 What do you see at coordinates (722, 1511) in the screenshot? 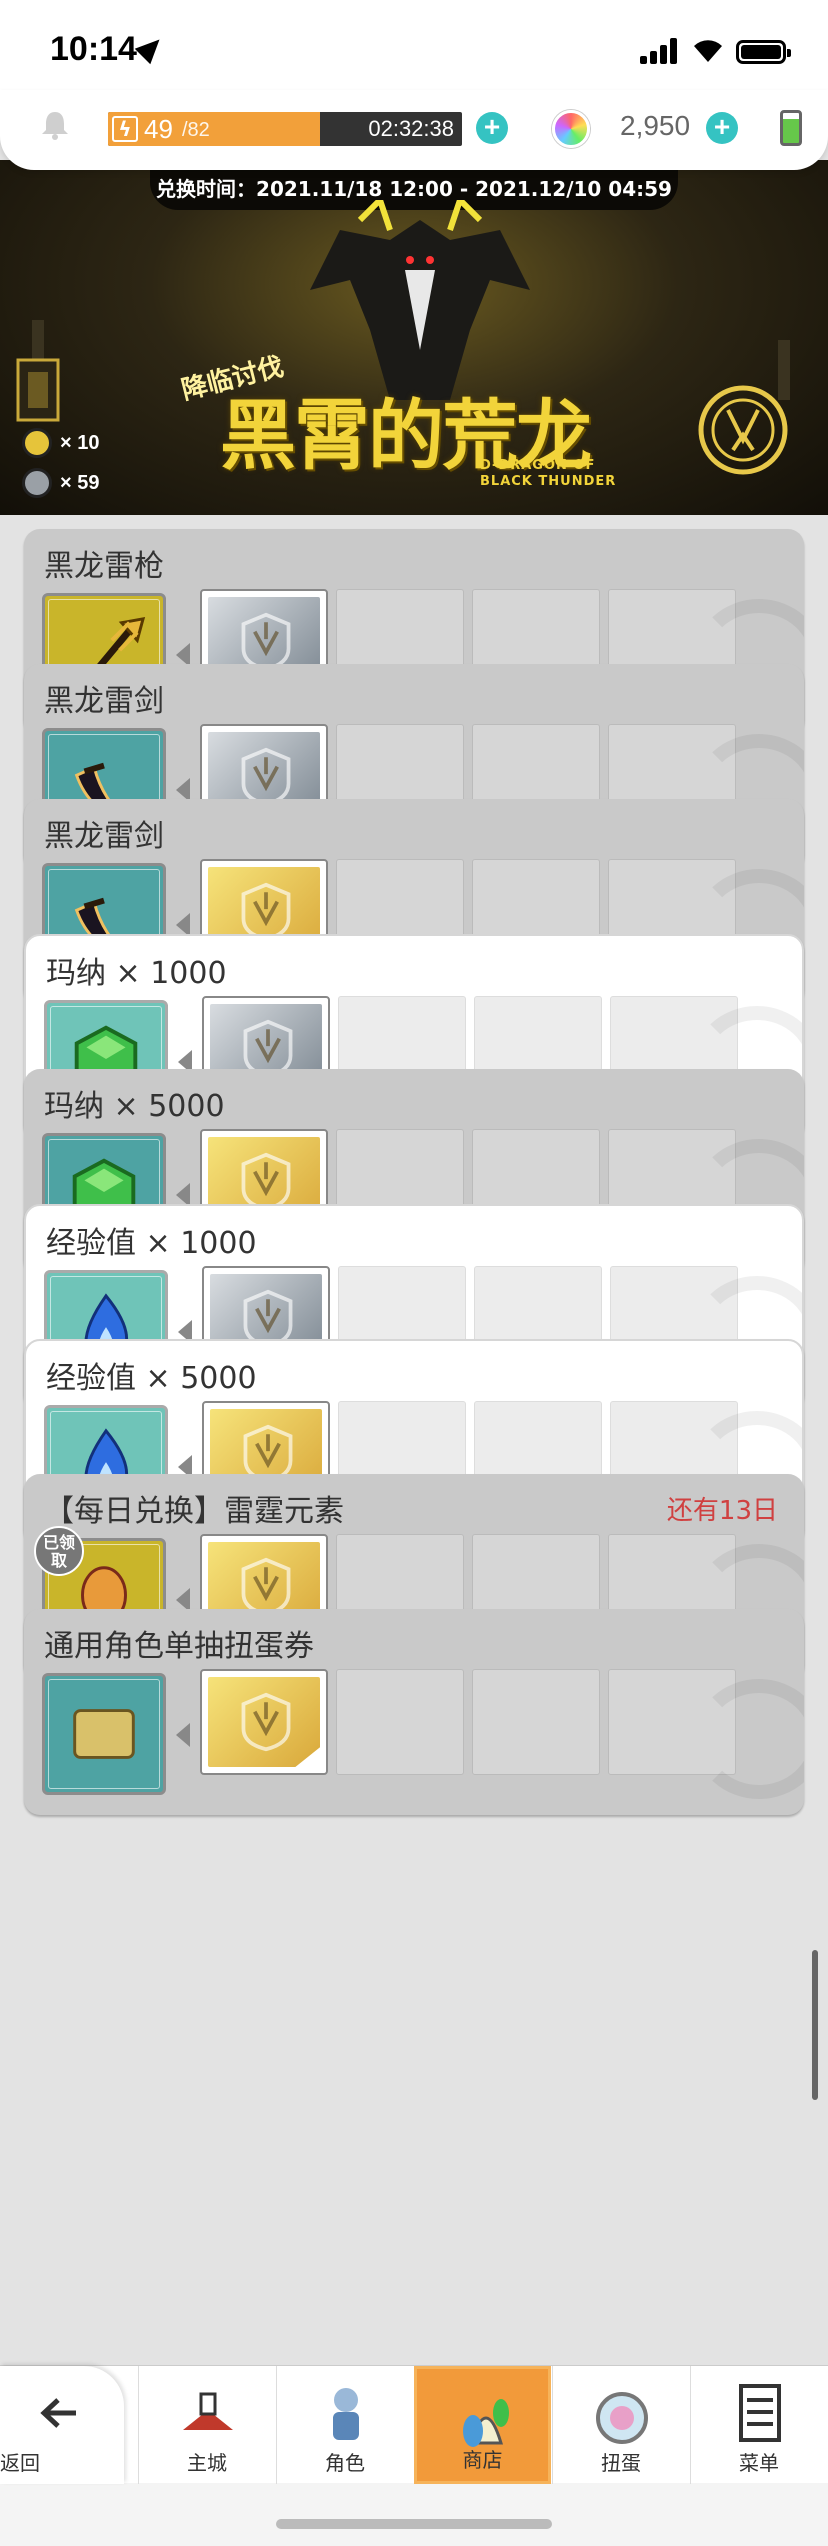
I see `days-remaining: 还有13日` at bounding box center [722, 1511].